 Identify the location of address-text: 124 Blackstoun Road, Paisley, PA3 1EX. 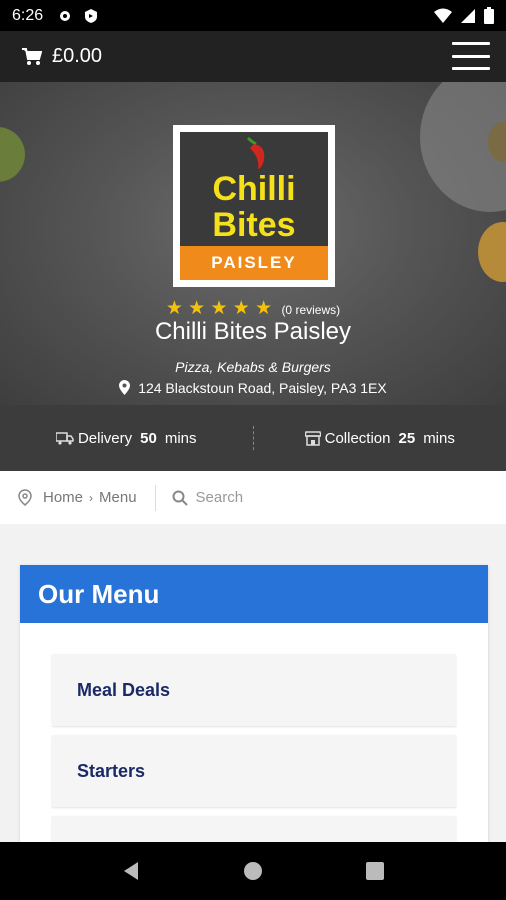
(262, 388).